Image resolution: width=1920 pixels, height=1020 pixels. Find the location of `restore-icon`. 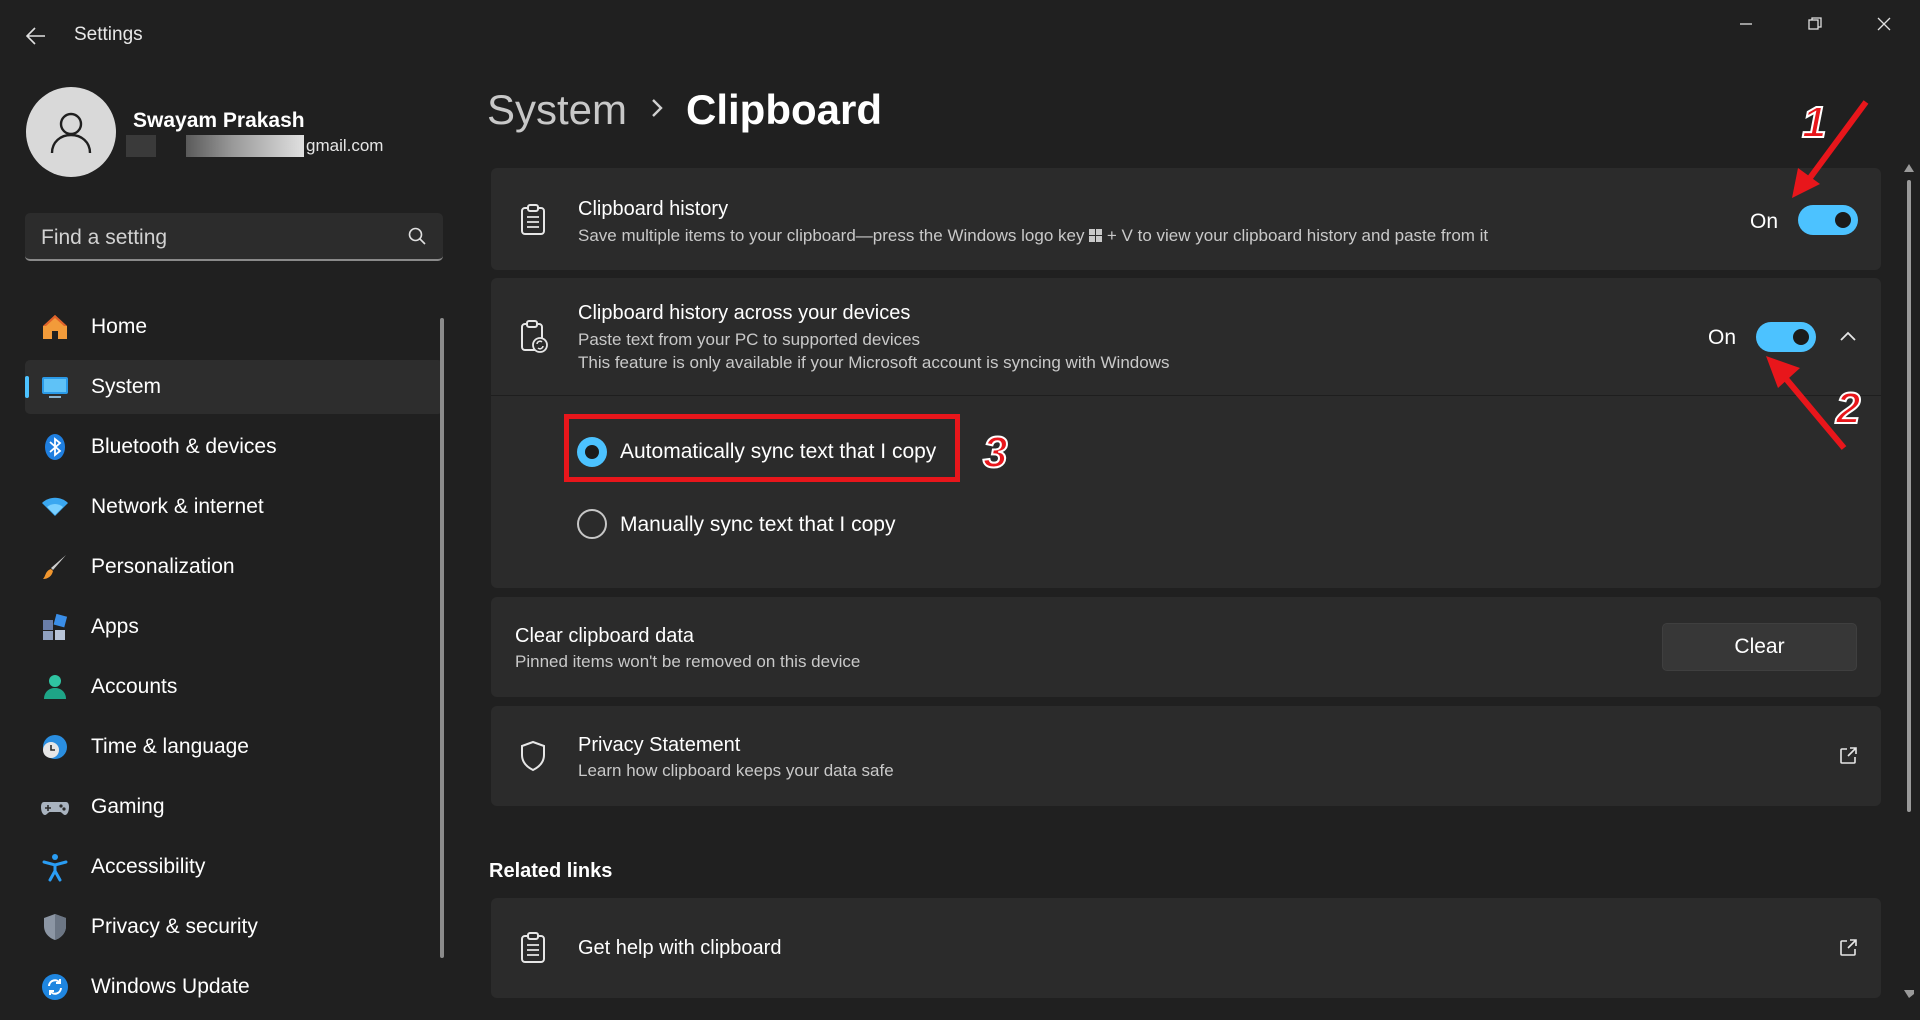

restore-icon is located at coordinates (1815, 23).